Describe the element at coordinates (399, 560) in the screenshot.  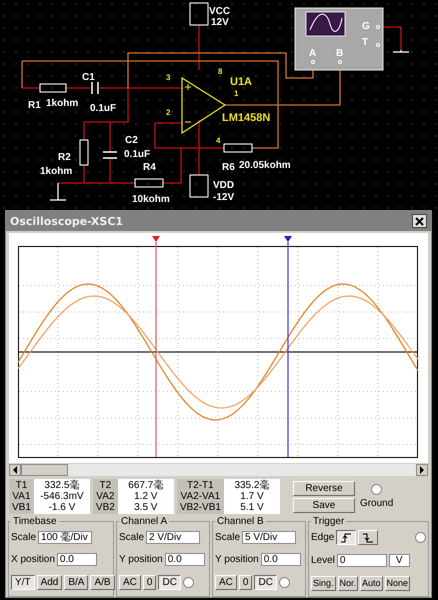
I see `unit-label: V` at that location.